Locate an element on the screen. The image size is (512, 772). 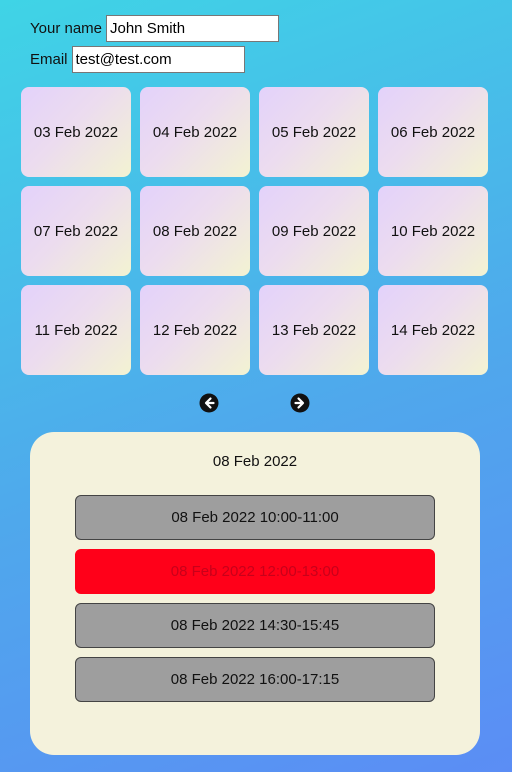
email-label: Email is located at coordinates (49, 59).